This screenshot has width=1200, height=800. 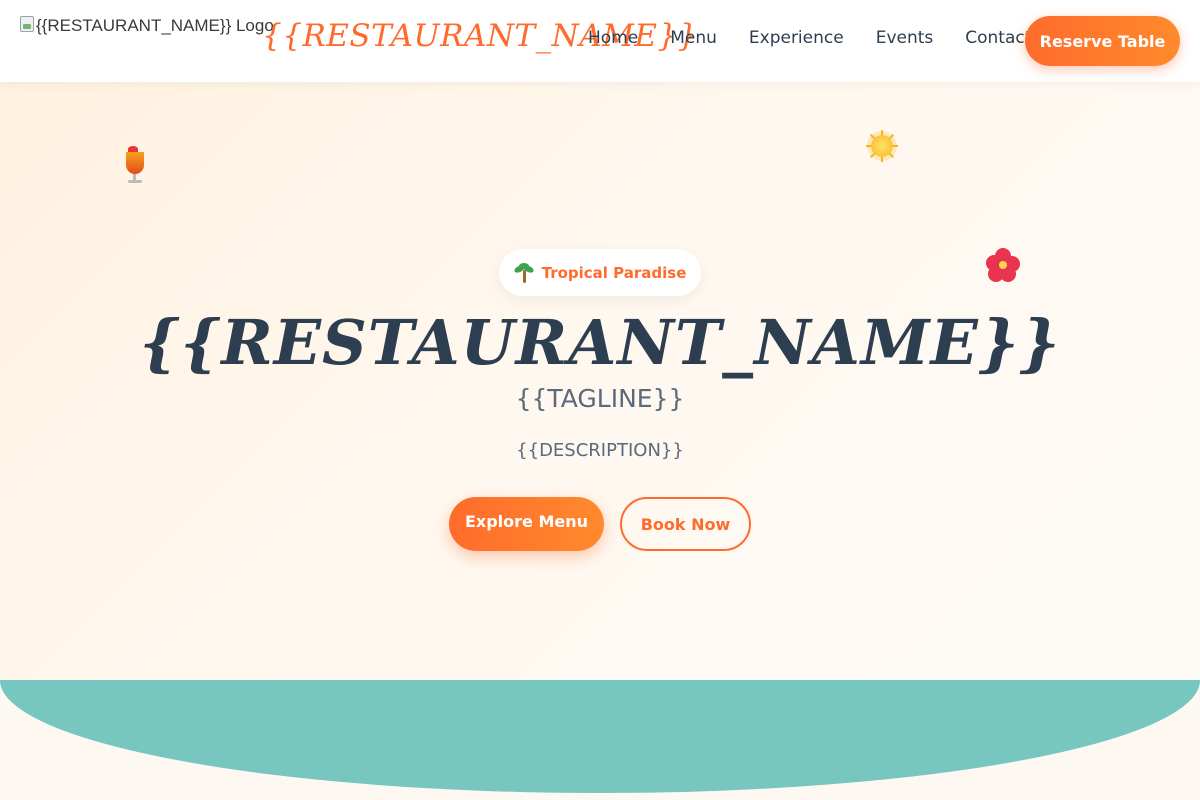 I want to click on hibiscus-icon, so click(x=1003, y=265).